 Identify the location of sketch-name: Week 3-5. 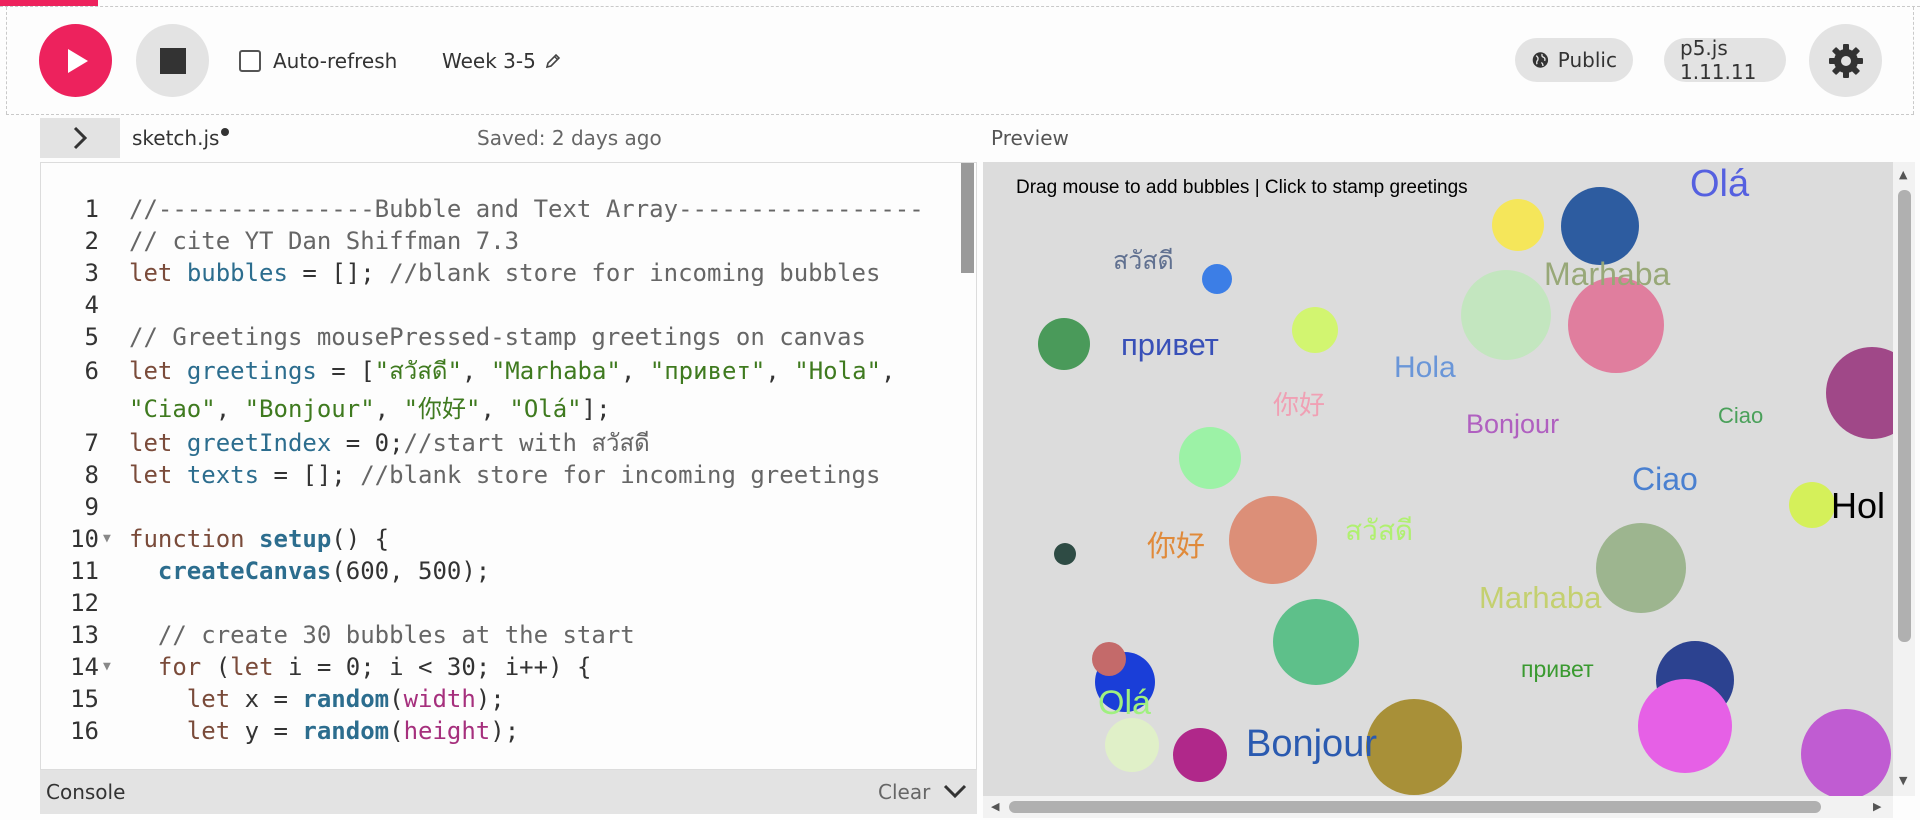
(502, 61).